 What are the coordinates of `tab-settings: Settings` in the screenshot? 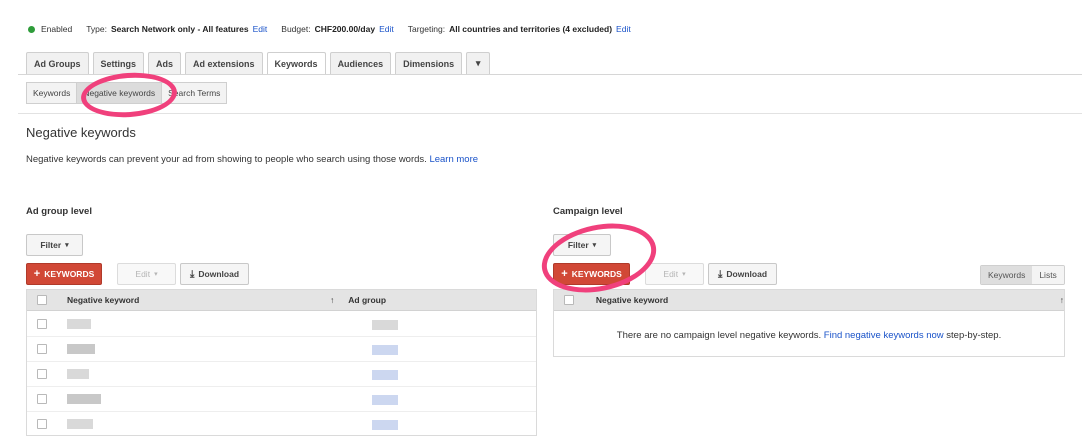 It's located at (118, 63).